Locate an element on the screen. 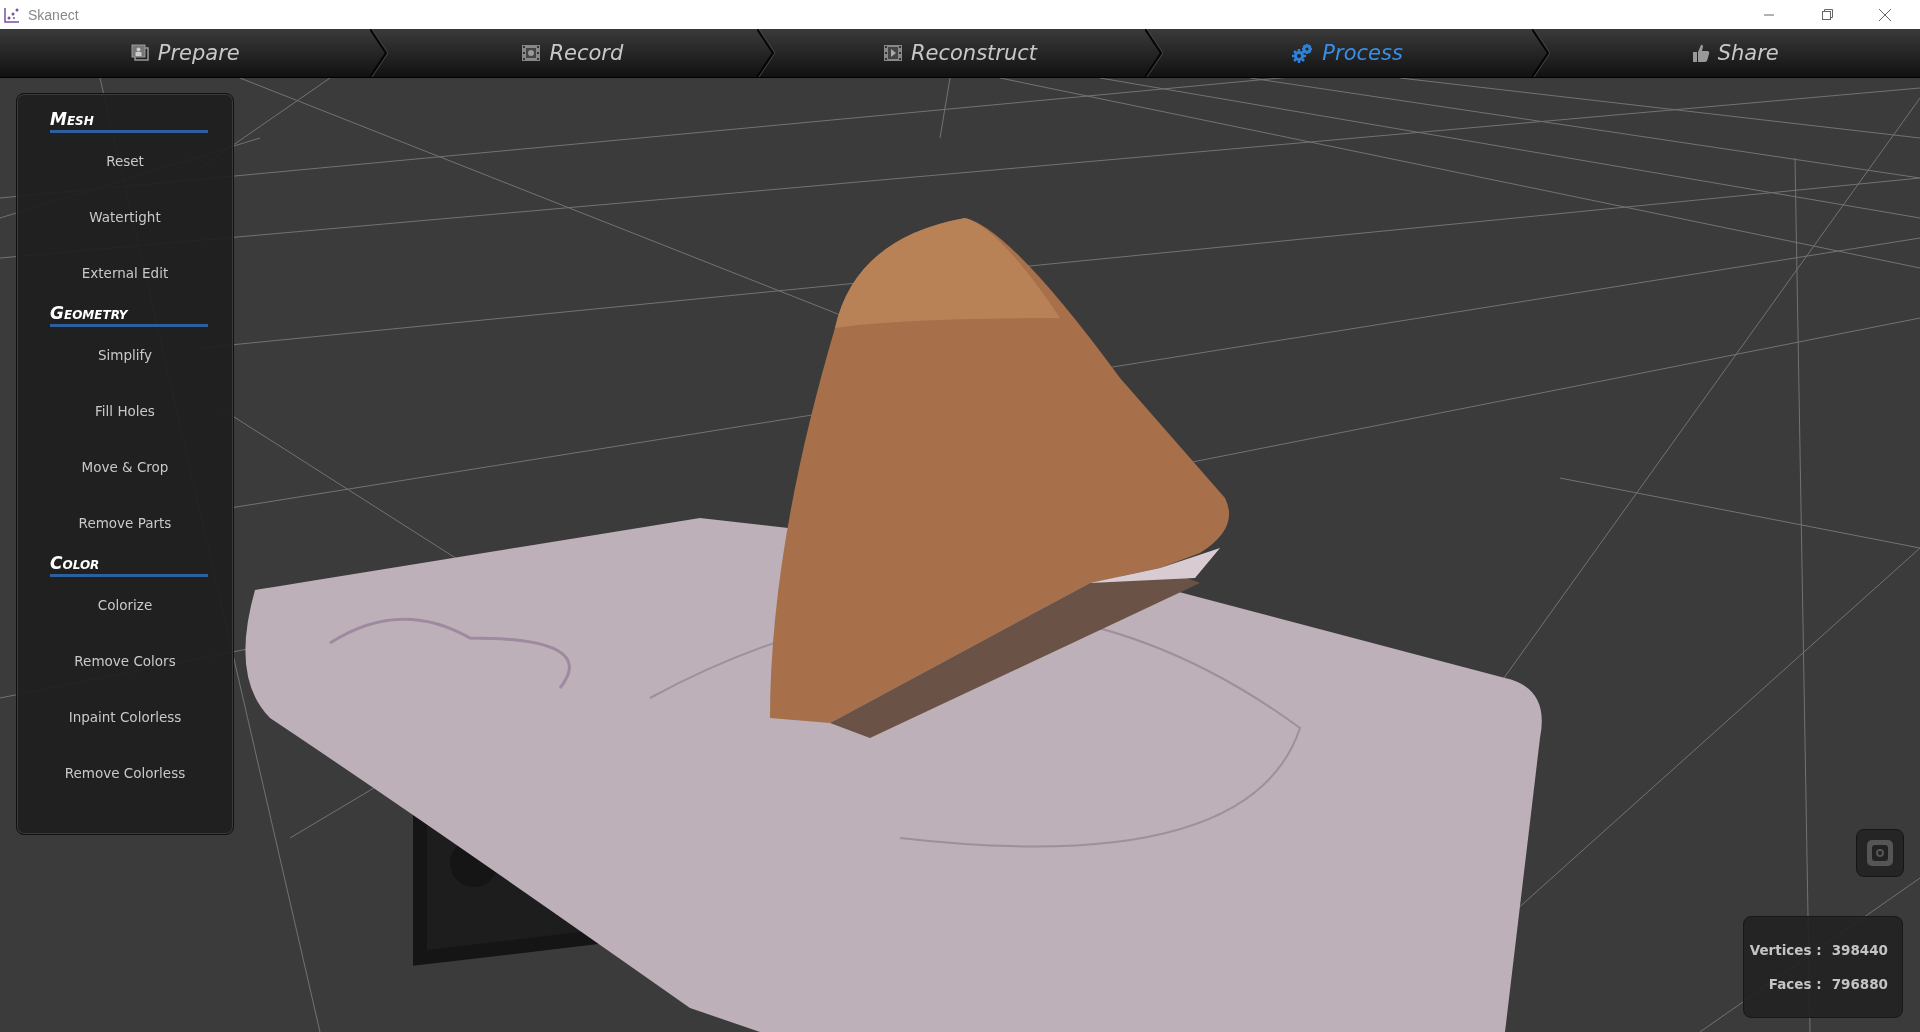 The height and width of the screenshot is (1032, 1920). menu-item: Fill Holes is located at coordinates (125, 411).